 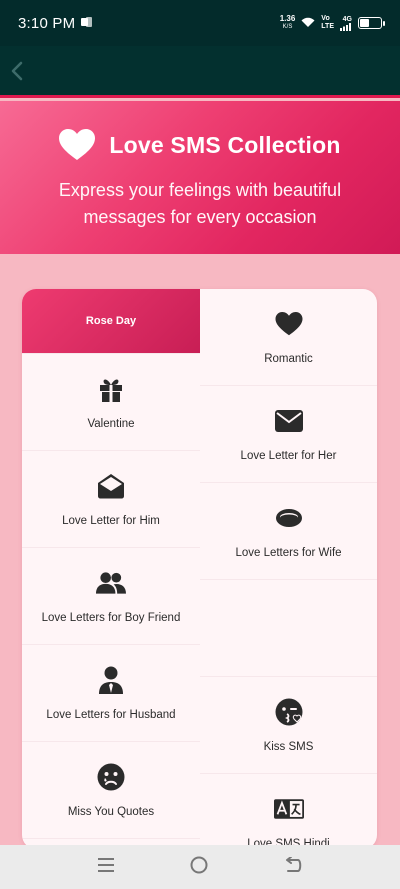 What do you see at coordinates (287, 18) in the screenshot?
I see `net-speed-value: 1.36` at bounding box center [287, 18].